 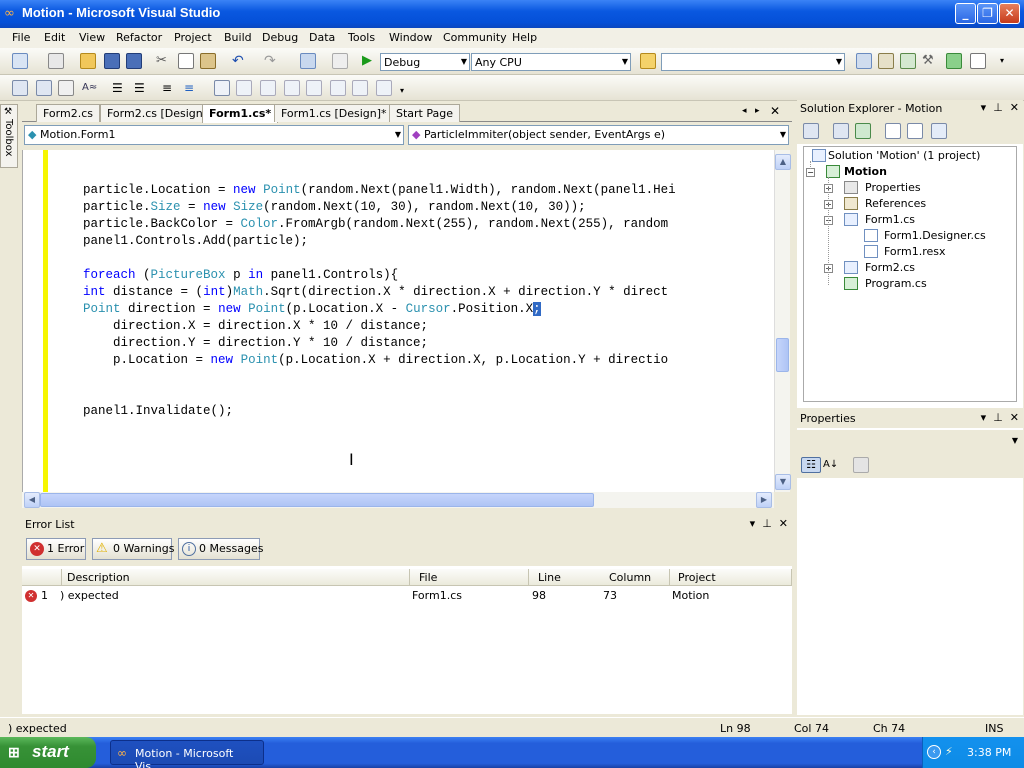 I want to click on menu-build: Build, so click(x=238, y=37).